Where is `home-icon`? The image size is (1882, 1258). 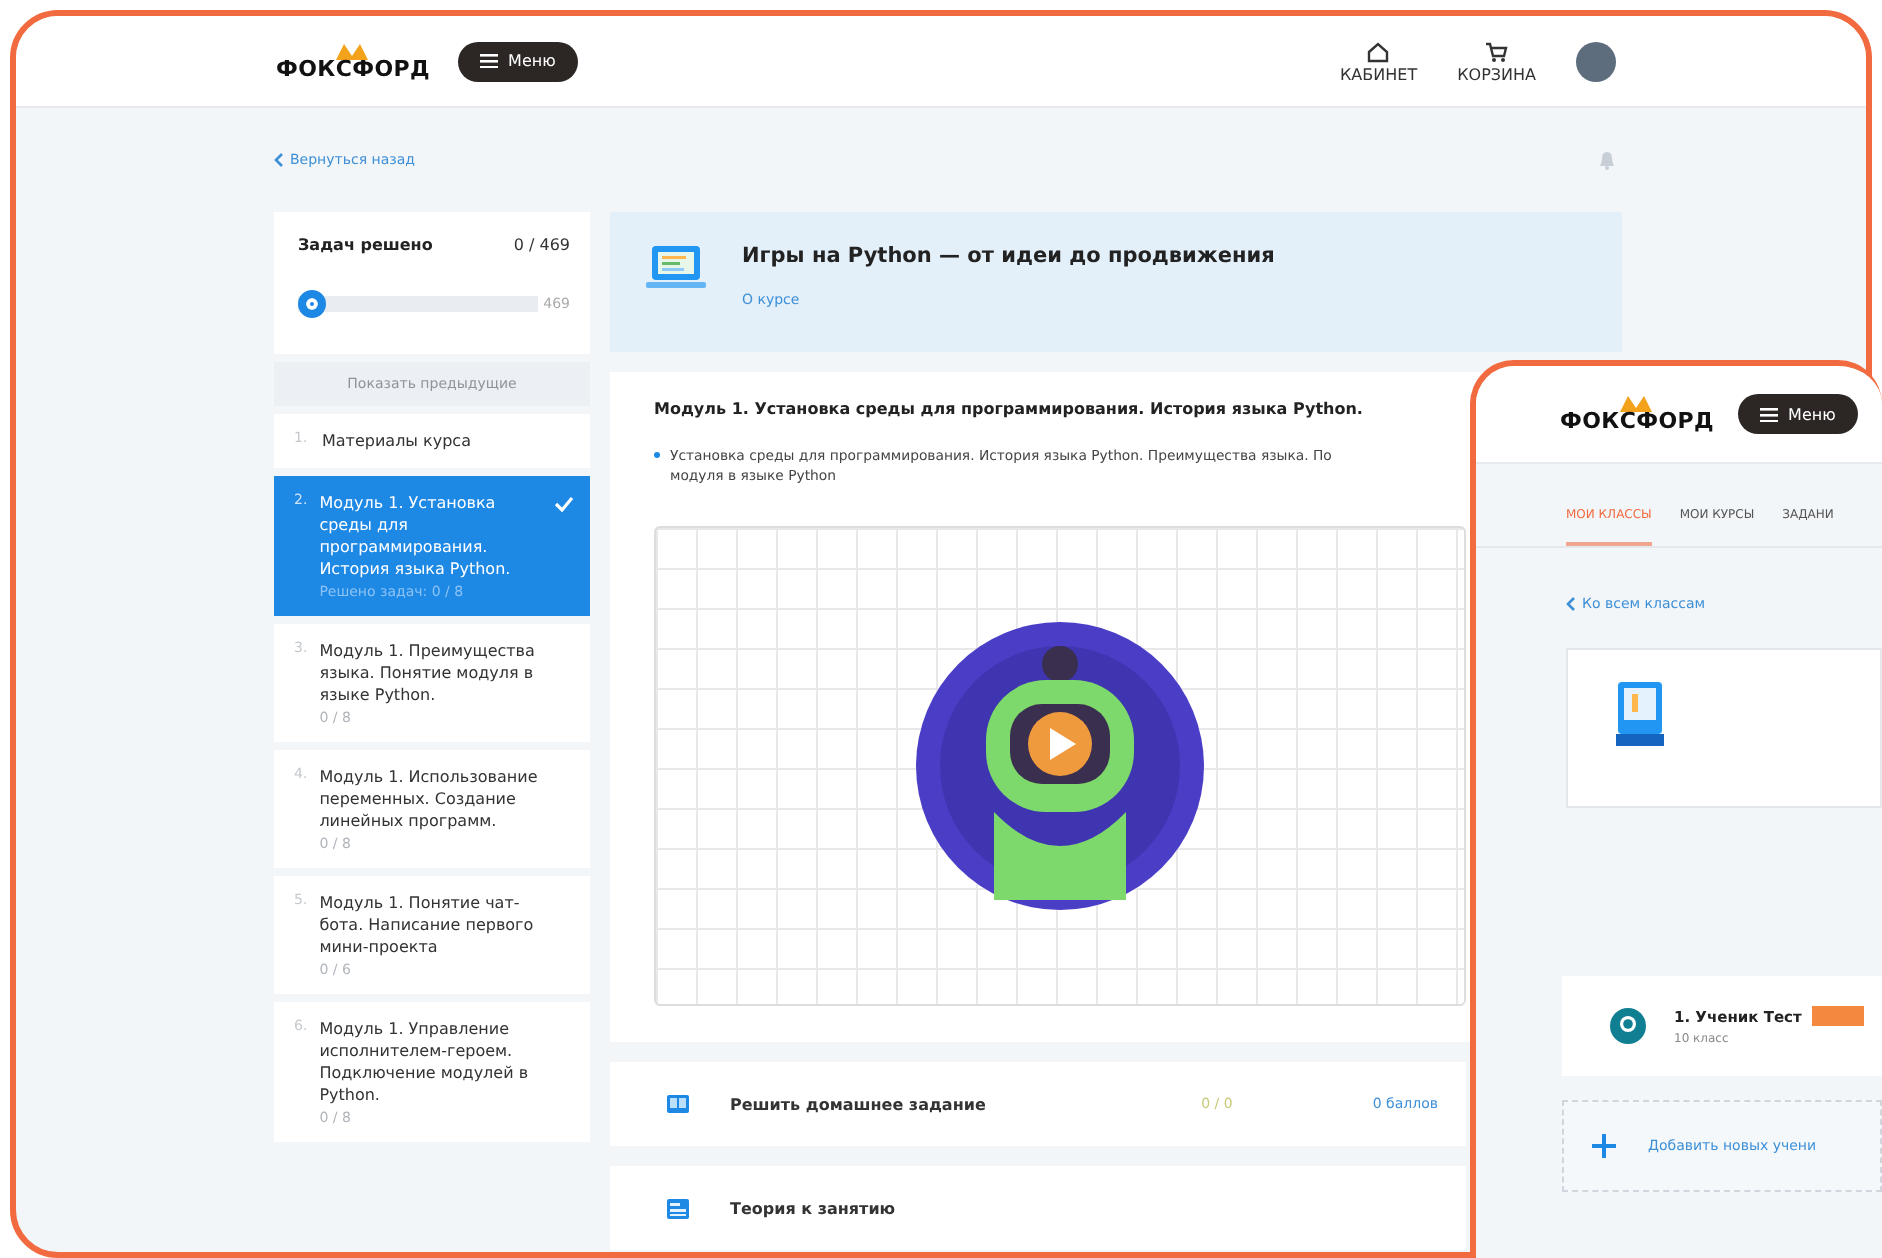 home-icon is located at coordinates (1378, 51).